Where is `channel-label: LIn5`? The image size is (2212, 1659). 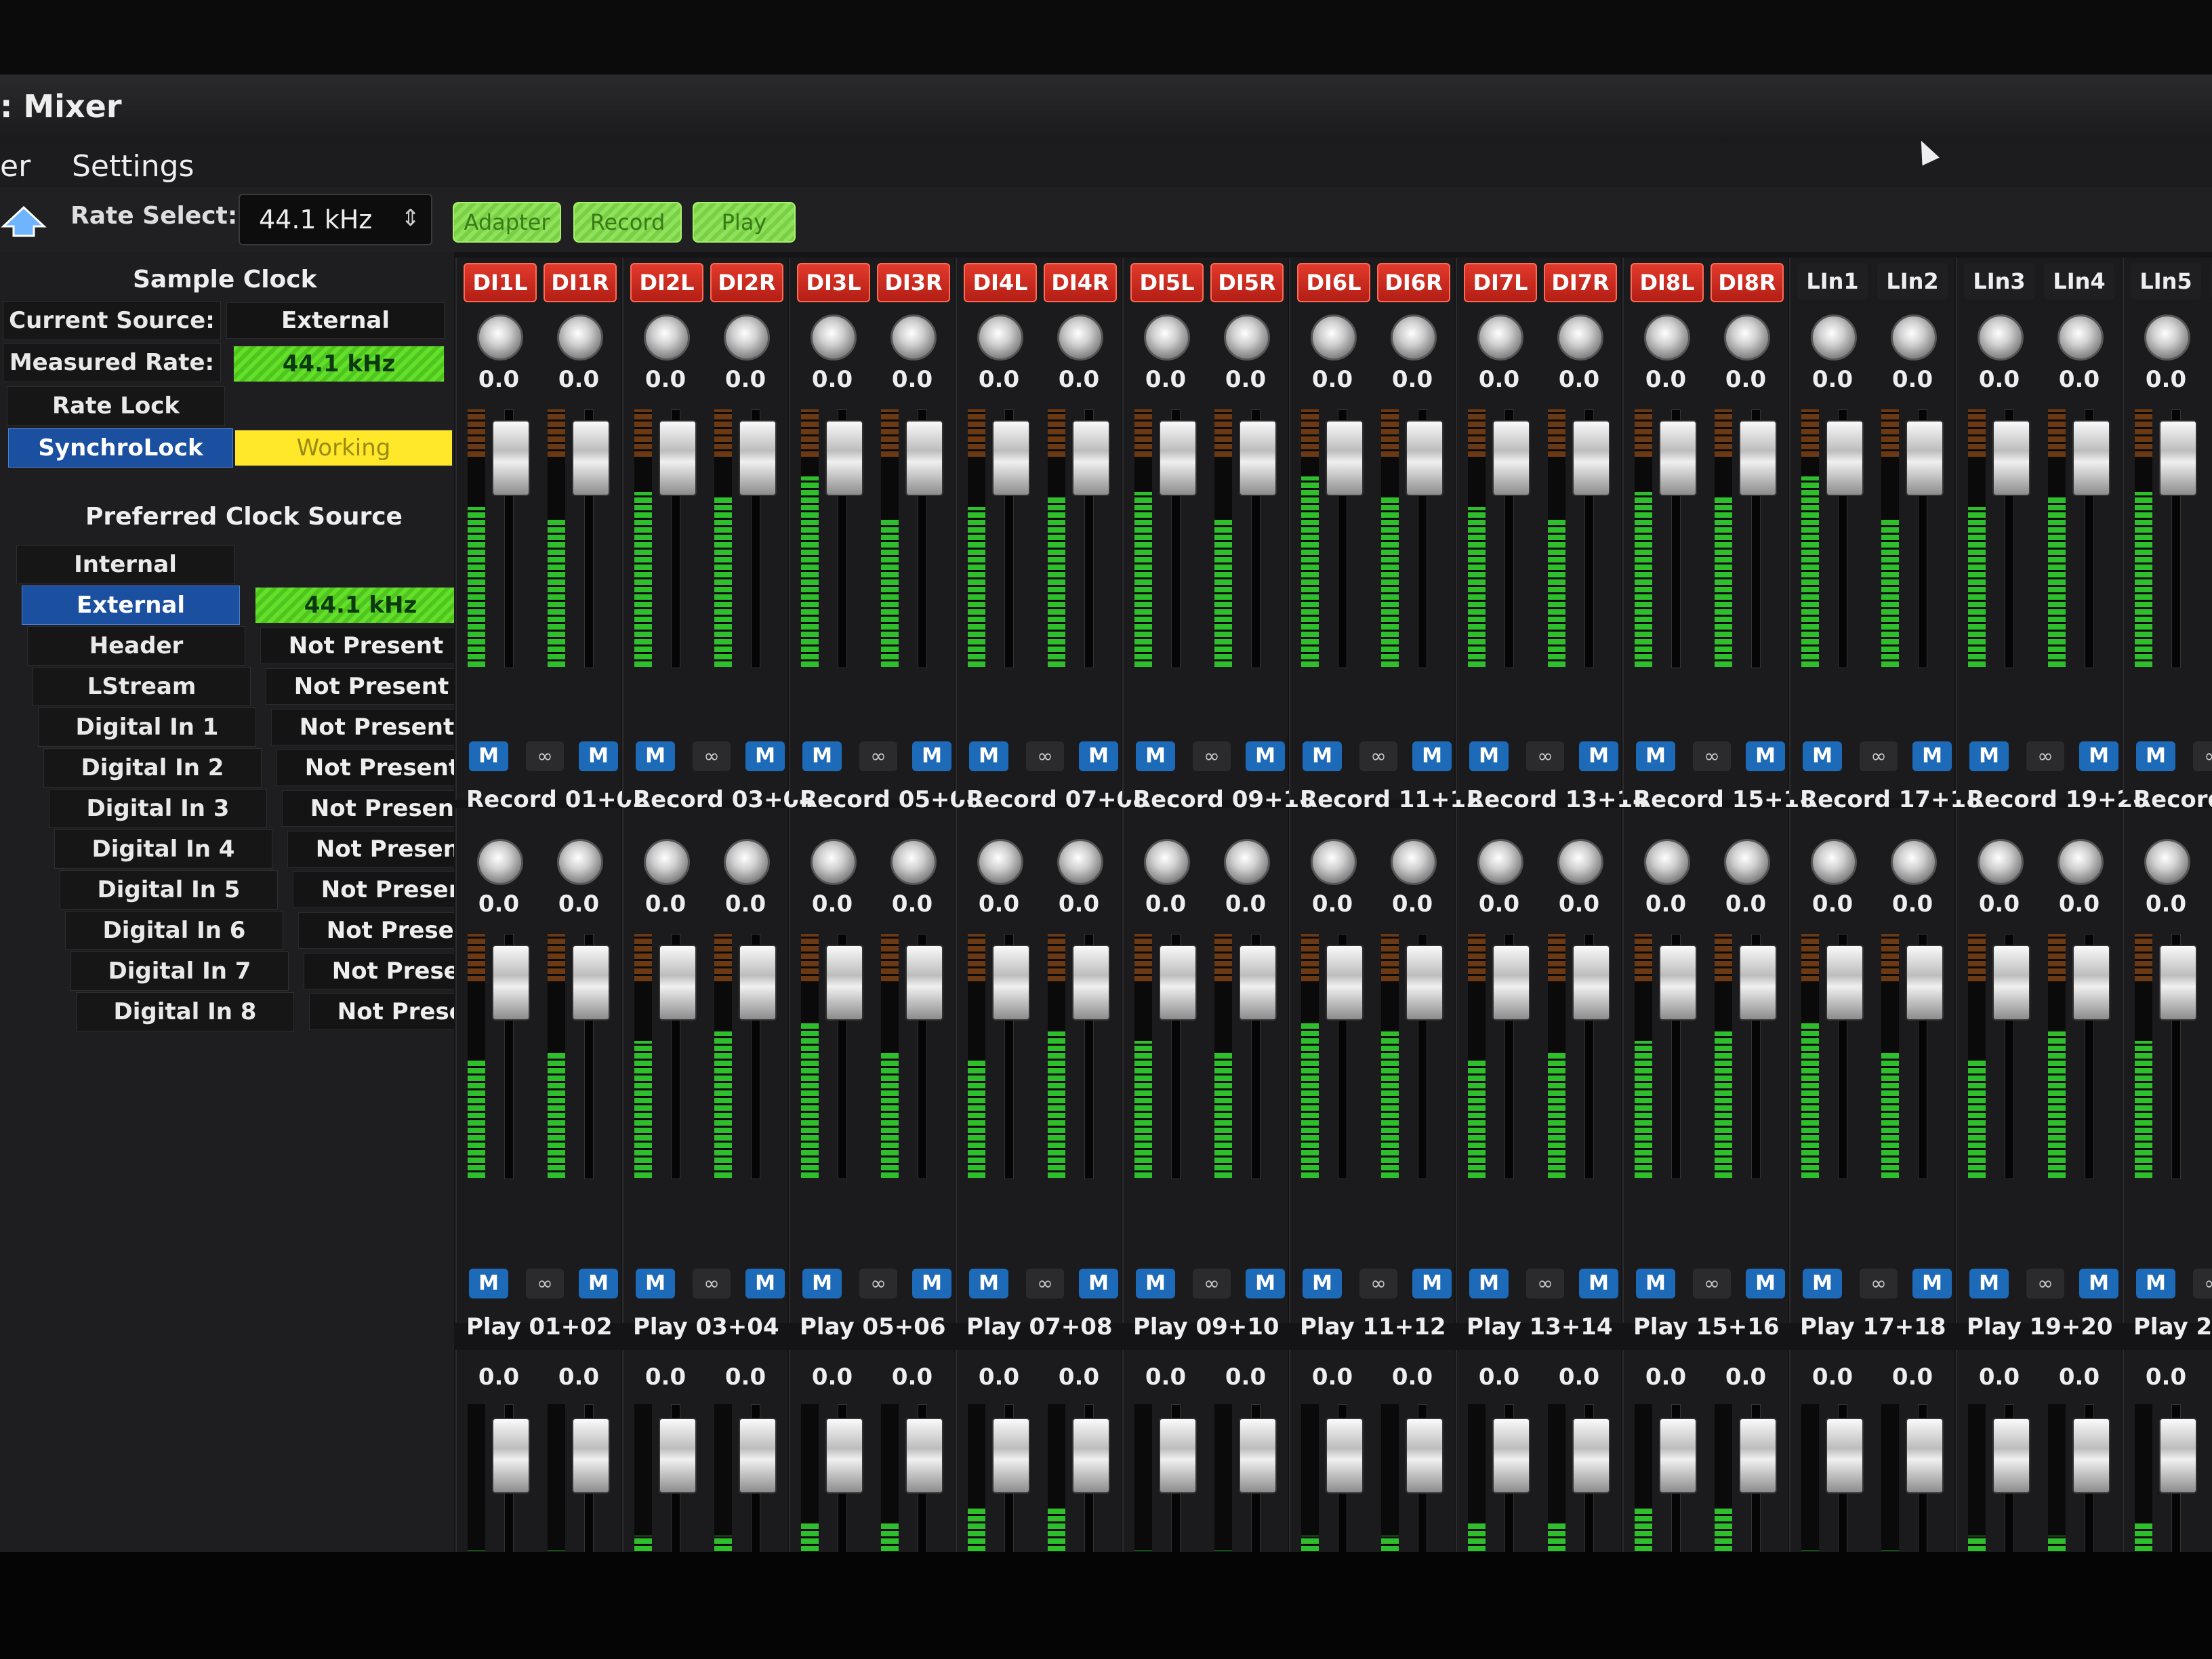
channel-label: LIn5 is located at coordinates (2166, 281).